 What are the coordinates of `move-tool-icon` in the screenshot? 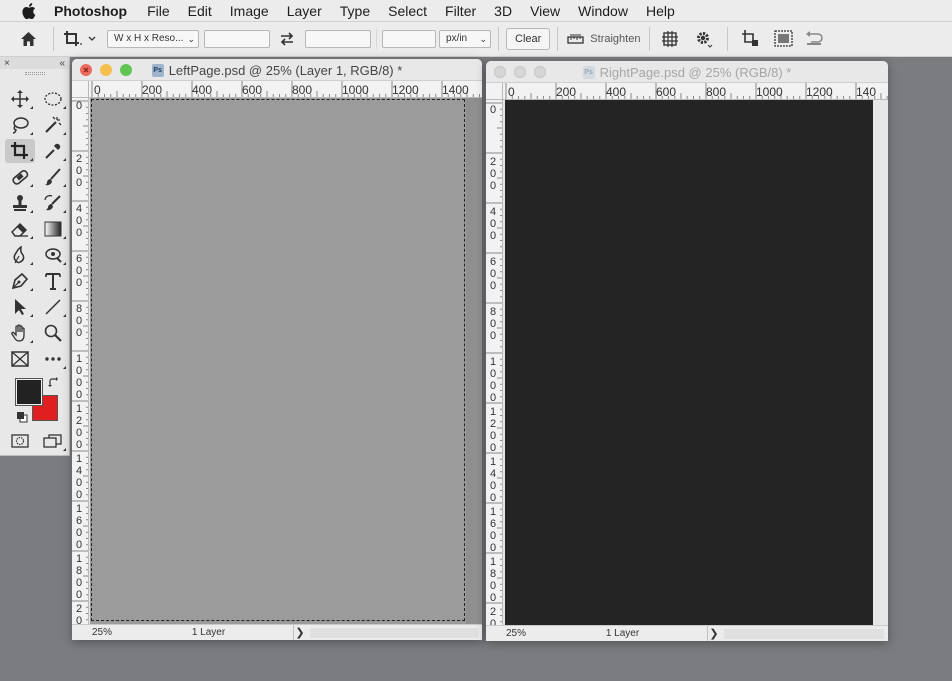 It's located at (20, 99).